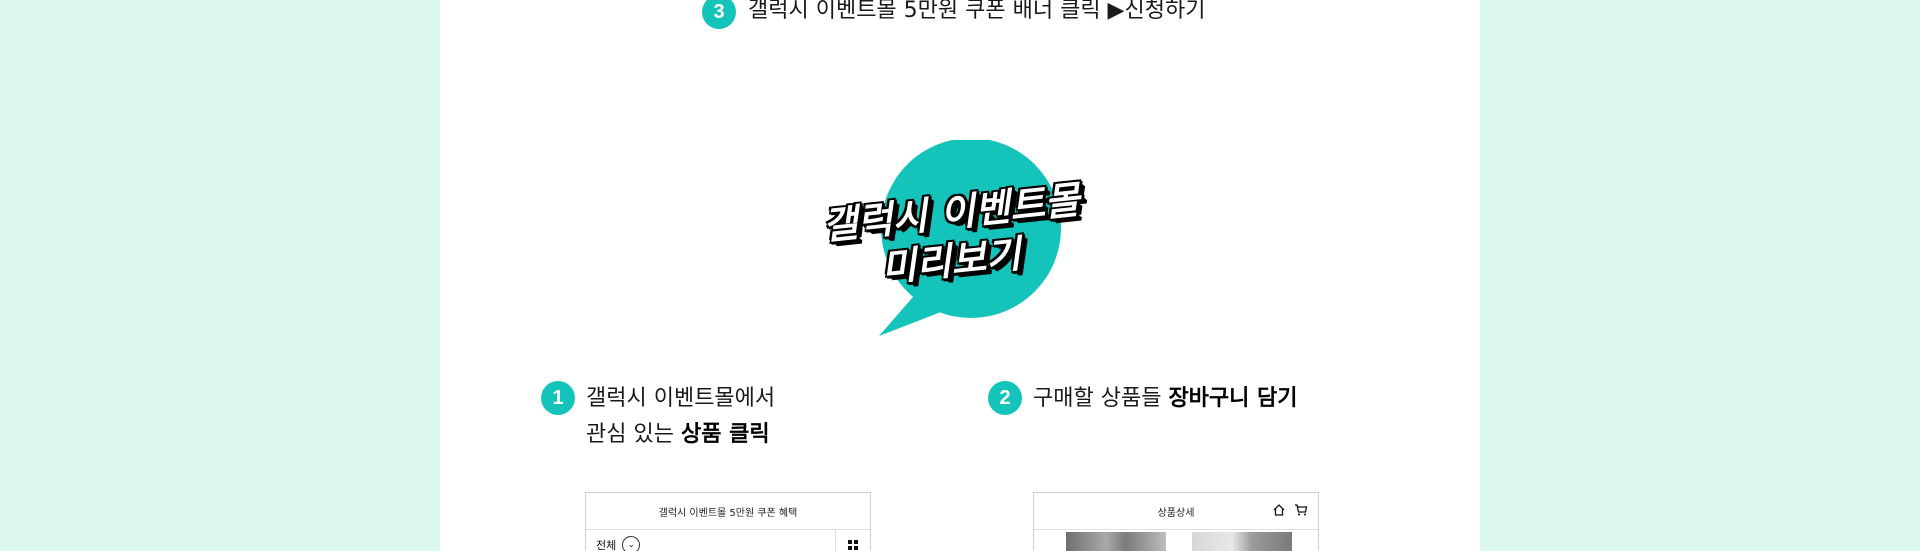 The height and width of the screenshot is (551, 1920). Describe the element at coordinates (681, 398) in the screenshot. I see `step-1-line-1: 갤럭시 이벤트몰에서` at that location.